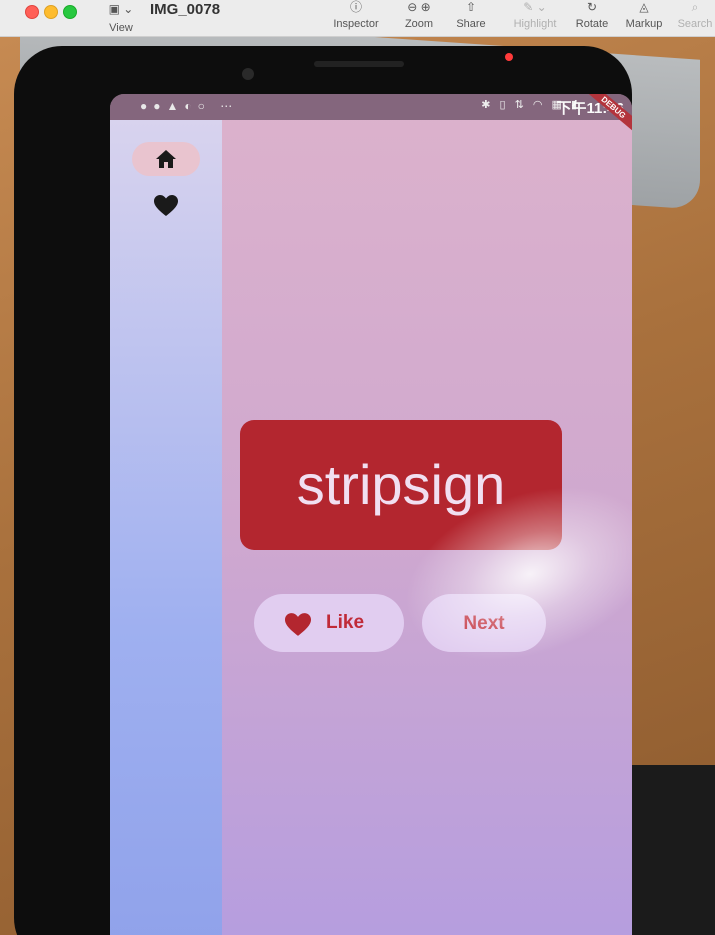  Describe the element at coordinates (371, 113) in the screenshot. I see `android-status-bar: ●●▲◐○ ⋯ ✱ ▯ ⇅ ◠ ▦ ▮ 下午11:46 DEBUG` at that location.